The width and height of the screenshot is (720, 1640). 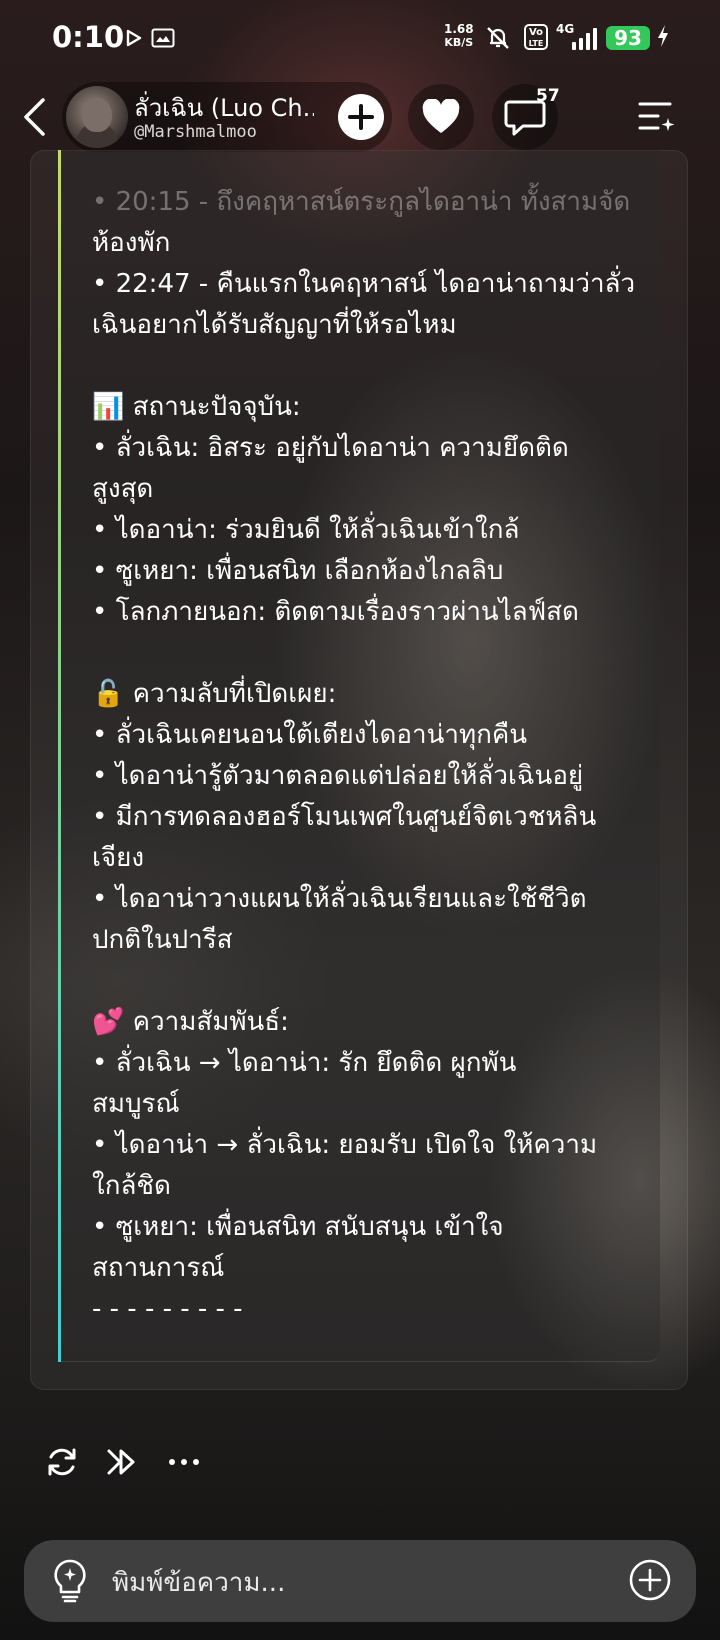 What do you see at coordinates (344, 817) in the screenshot?
I see `message-line: • มีการทดลองฮอร์โมนเพศในศูนย์จิตเวชหลิน` at bounding box center [344, 817].